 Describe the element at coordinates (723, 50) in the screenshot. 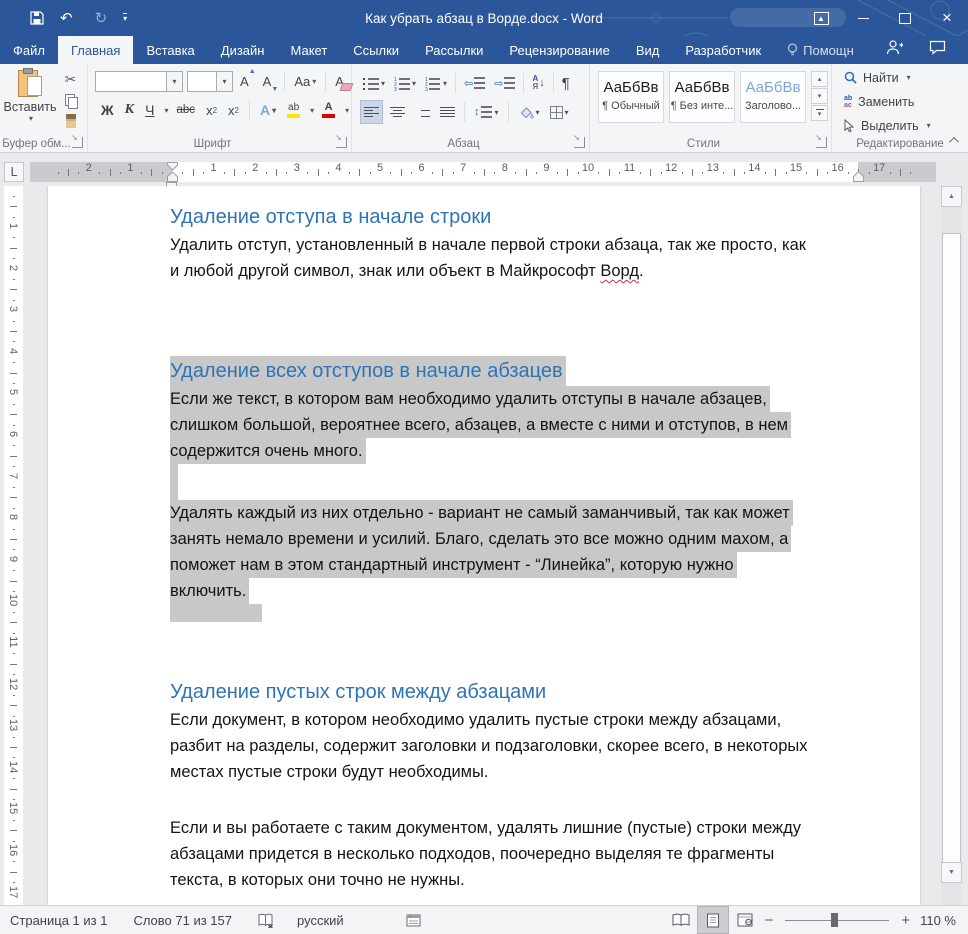

I see `tab-developer: Разработчик` at that location.